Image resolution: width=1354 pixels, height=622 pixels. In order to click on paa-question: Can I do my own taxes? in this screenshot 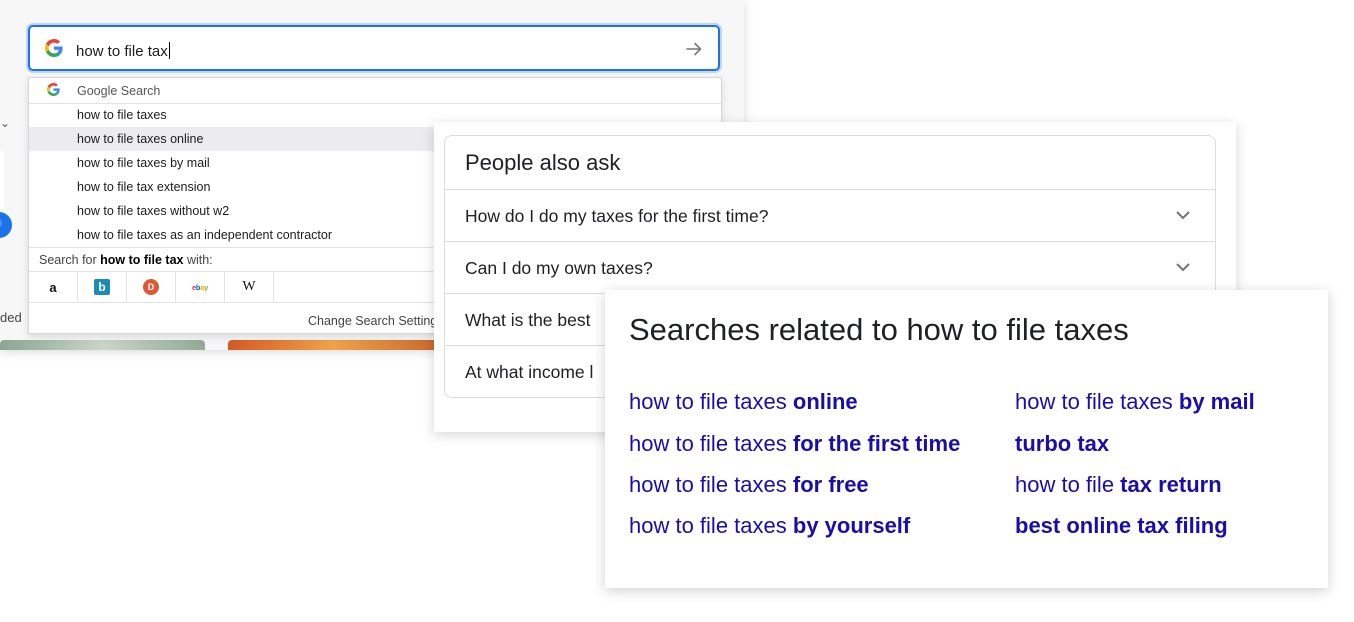, I will do `click(830, 267)`.